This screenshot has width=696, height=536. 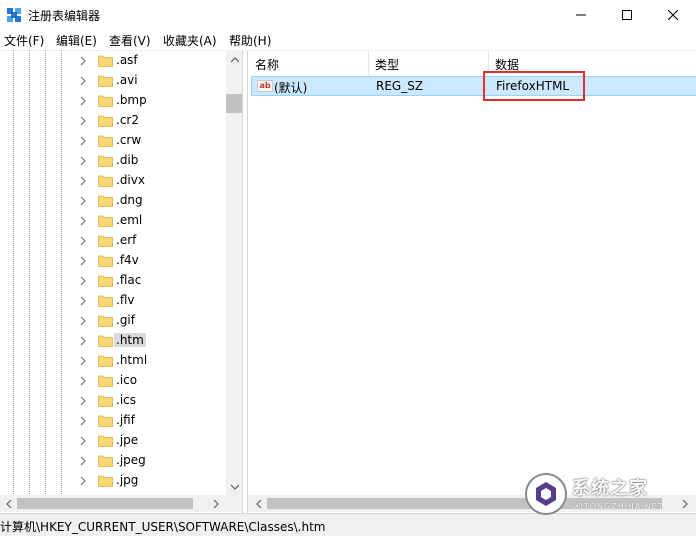 What do you see at coordinates (125, 420) in the screenshot?
I see `tree-item-label: .jfif` at bounding box center [125, 420].